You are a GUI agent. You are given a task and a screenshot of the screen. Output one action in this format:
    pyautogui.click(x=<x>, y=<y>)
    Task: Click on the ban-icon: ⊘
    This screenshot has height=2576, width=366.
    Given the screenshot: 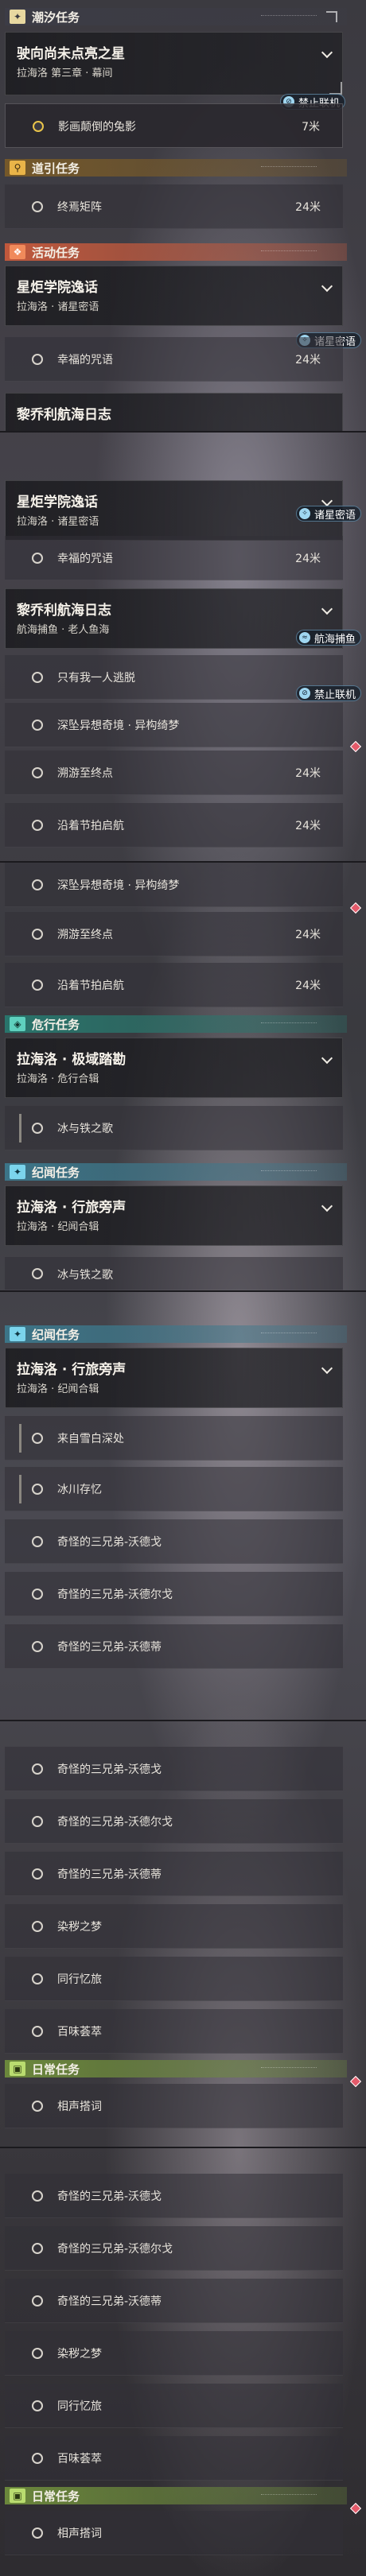 What is the action you would take?
    pyautogui.click(x=304, y=693)
    